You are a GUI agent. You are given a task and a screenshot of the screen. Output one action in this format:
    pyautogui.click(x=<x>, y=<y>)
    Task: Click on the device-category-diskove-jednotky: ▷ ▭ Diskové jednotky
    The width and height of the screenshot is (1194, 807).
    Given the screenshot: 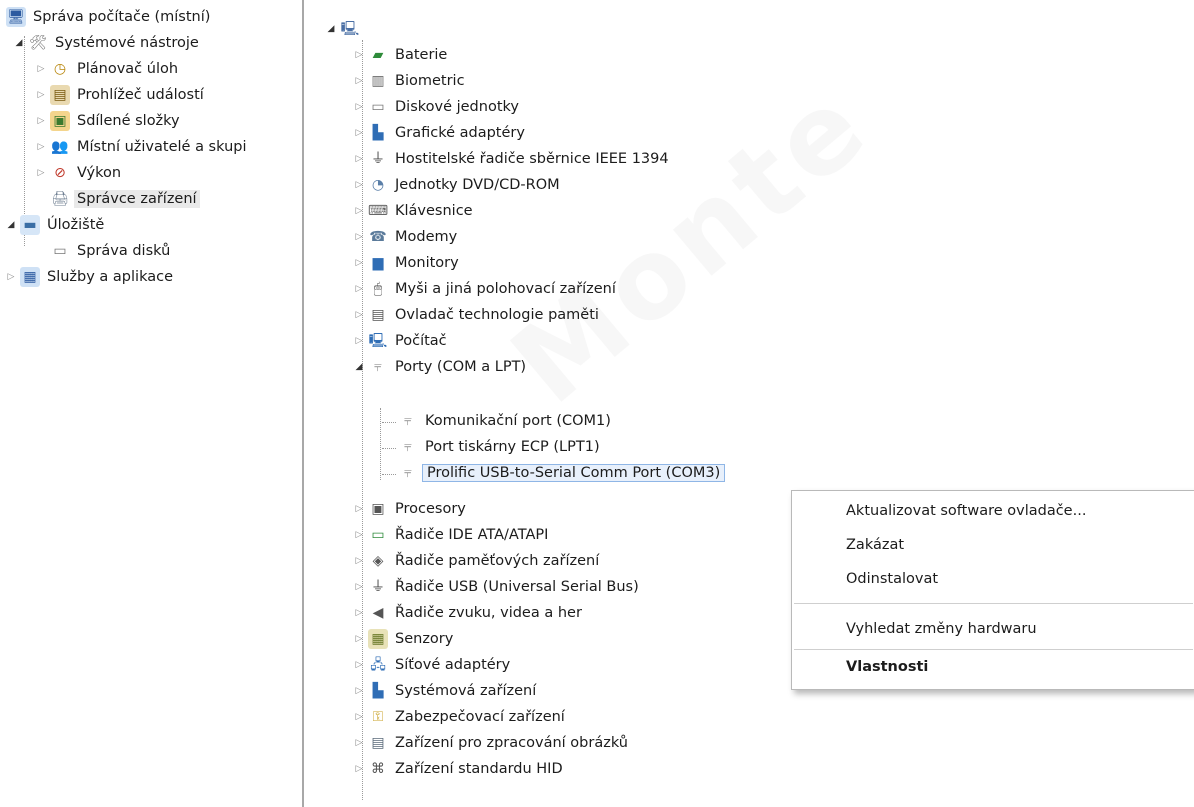 What is the action you would take?
    pyautogui.click(x=437, y=107)
    